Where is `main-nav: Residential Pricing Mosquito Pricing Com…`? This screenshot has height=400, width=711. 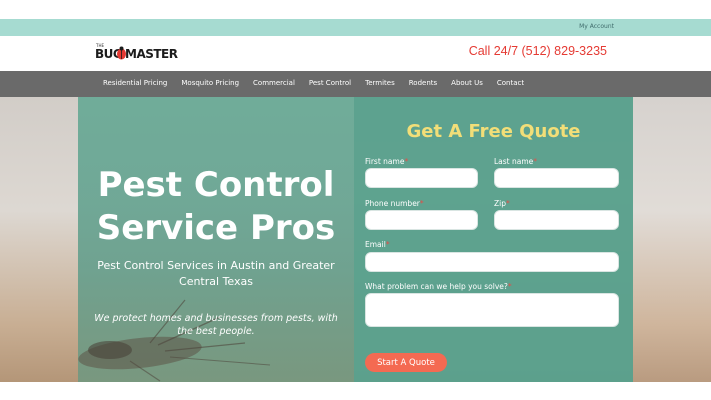
main-nav: Residential Pricing Mosquito Pricing Com… is located at coordinates (355, 84).